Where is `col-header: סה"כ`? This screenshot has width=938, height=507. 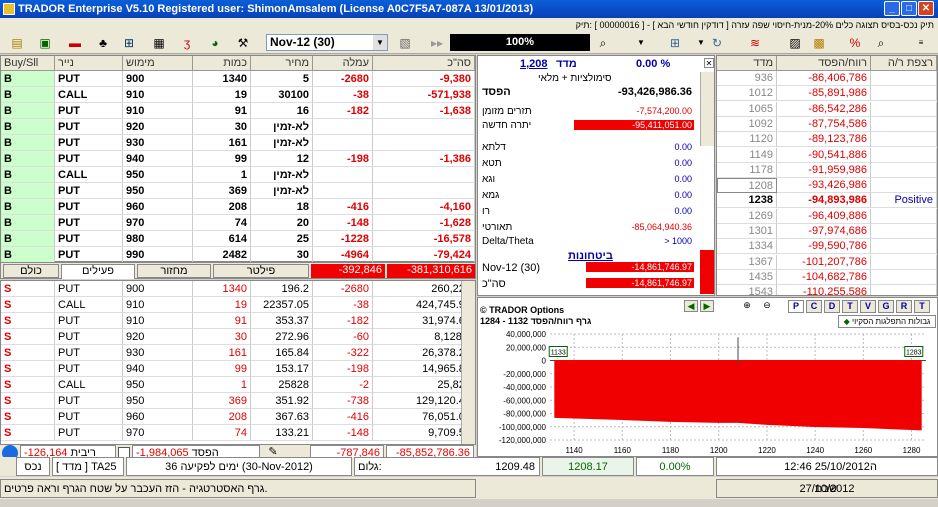 col-header: סה"כ is located at coordinates (424, 63).